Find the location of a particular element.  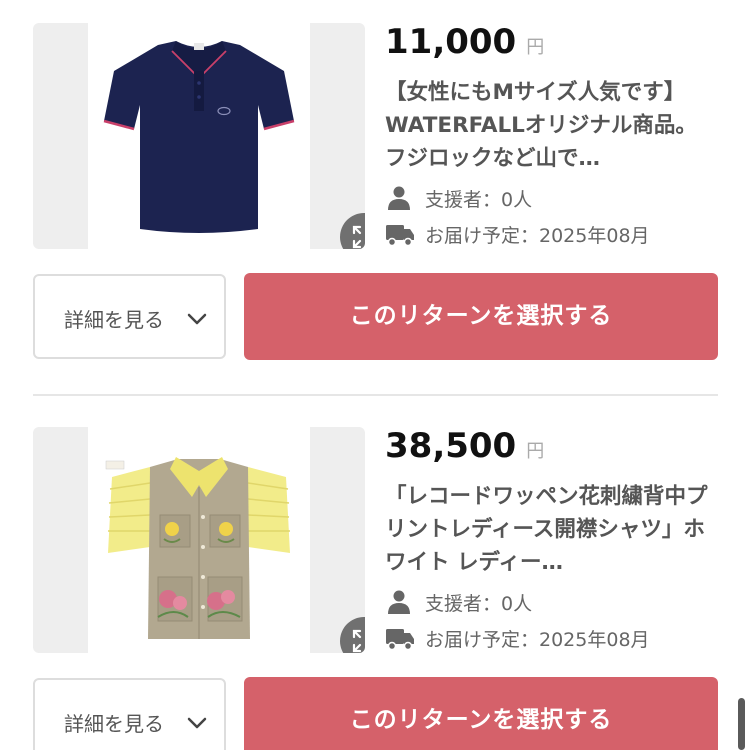

price-row: 38,500 円 is located at coordinates (464, 446).